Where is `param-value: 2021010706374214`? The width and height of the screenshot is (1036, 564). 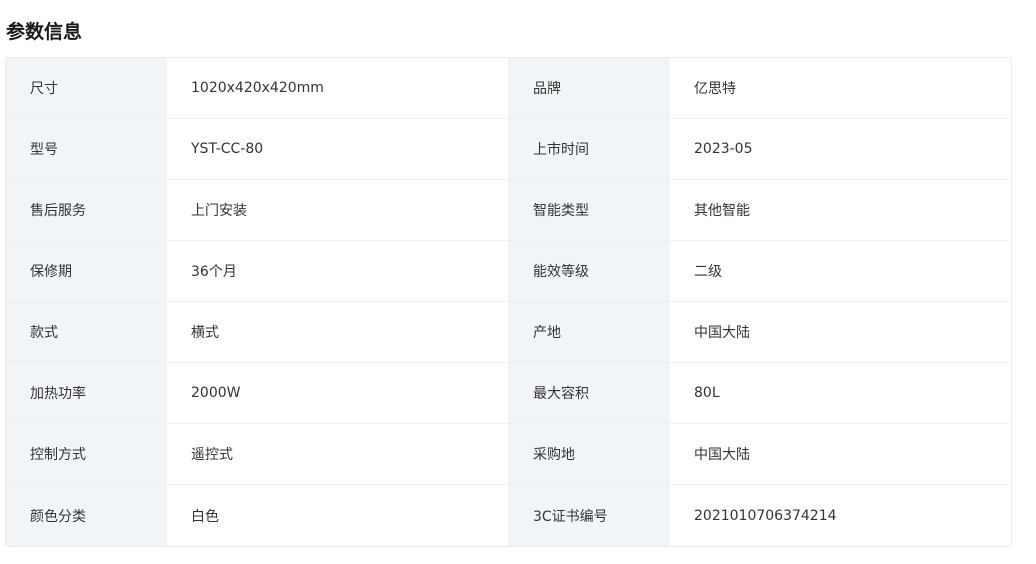
param-value: 2021010706374214 is located at coordinates (840, 515).